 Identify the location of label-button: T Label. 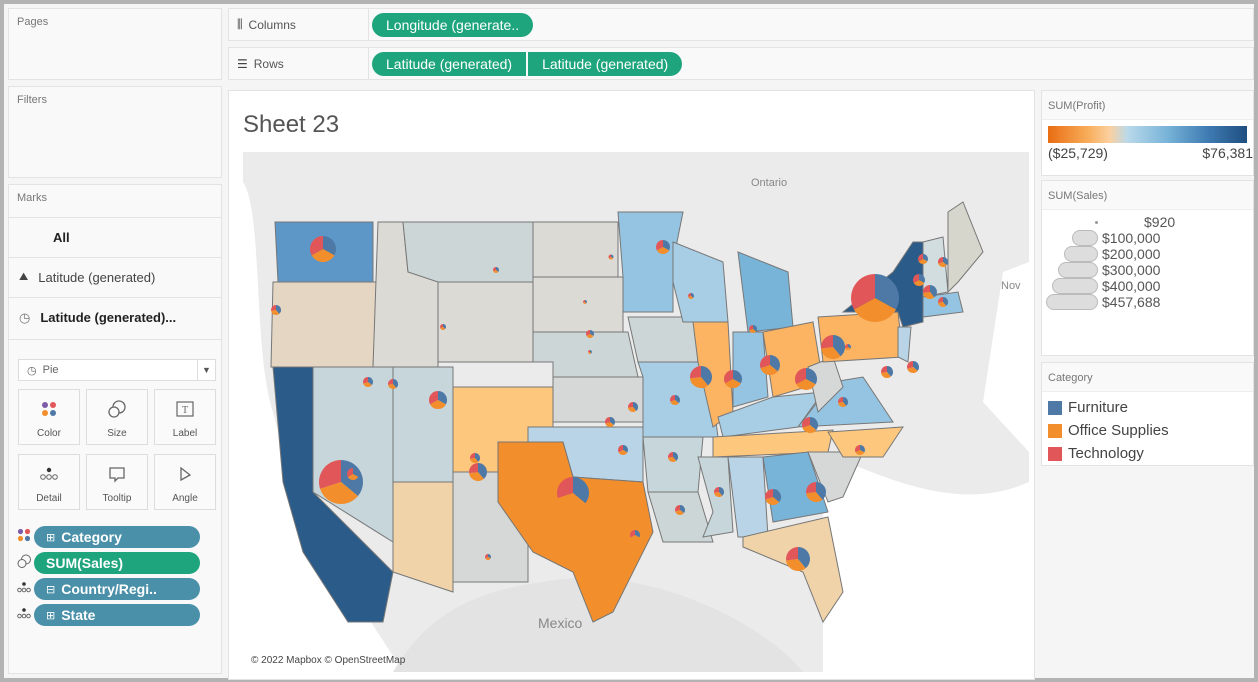
(185, 417).